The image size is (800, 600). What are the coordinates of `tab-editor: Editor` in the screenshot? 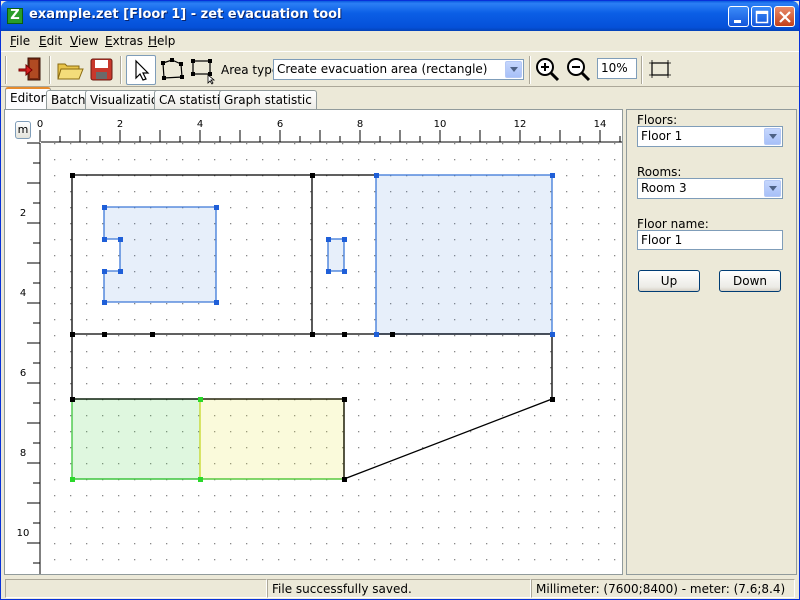 It's located at (28, 98).